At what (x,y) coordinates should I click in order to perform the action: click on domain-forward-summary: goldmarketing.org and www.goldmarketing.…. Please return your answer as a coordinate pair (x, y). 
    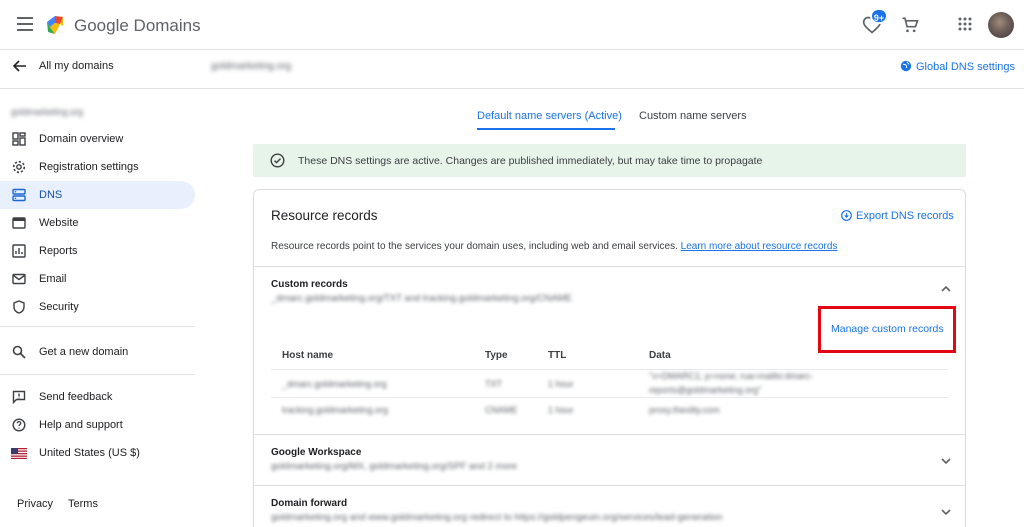
    Looking at the image, I should click on (497, 517).